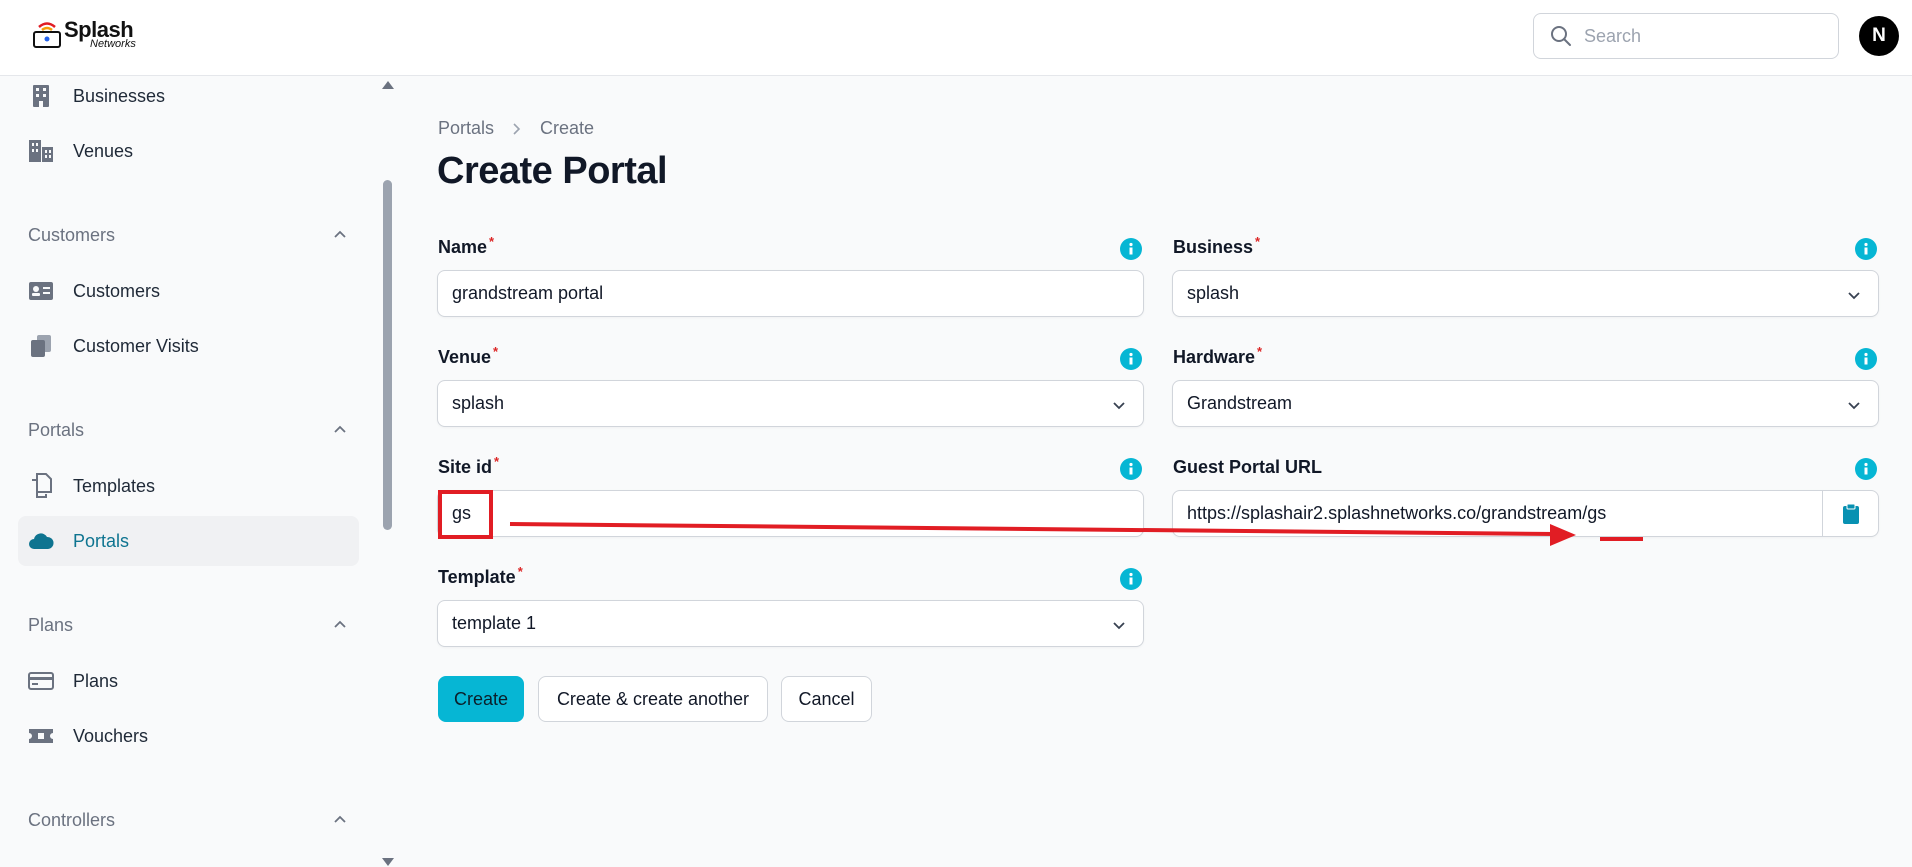 This screenshot has height=867, width=1912. Describe the element at coordinates (117, 290) in the screenshot. I see `sidebar-item-label: Customers` at that location.